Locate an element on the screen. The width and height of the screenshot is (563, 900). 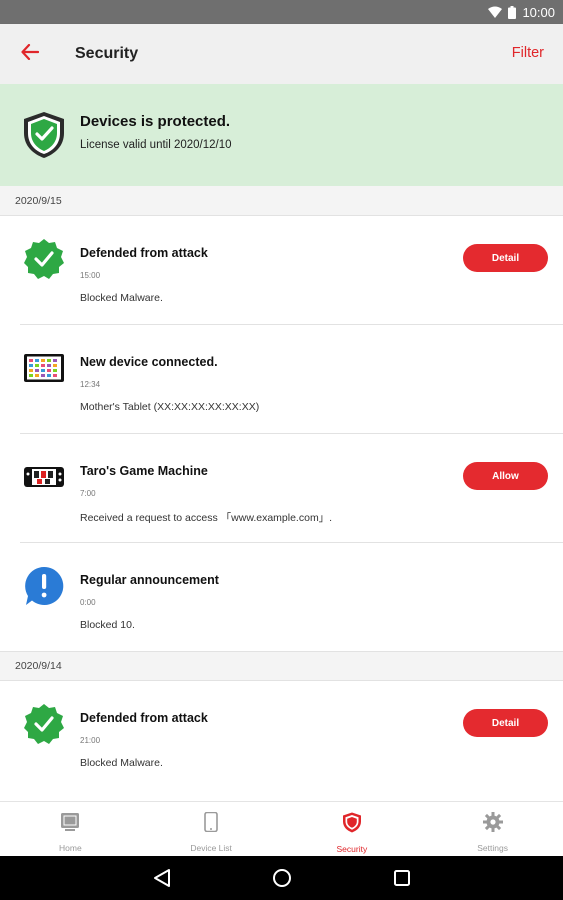
page-title: Security is located at coordinates (107, 53).